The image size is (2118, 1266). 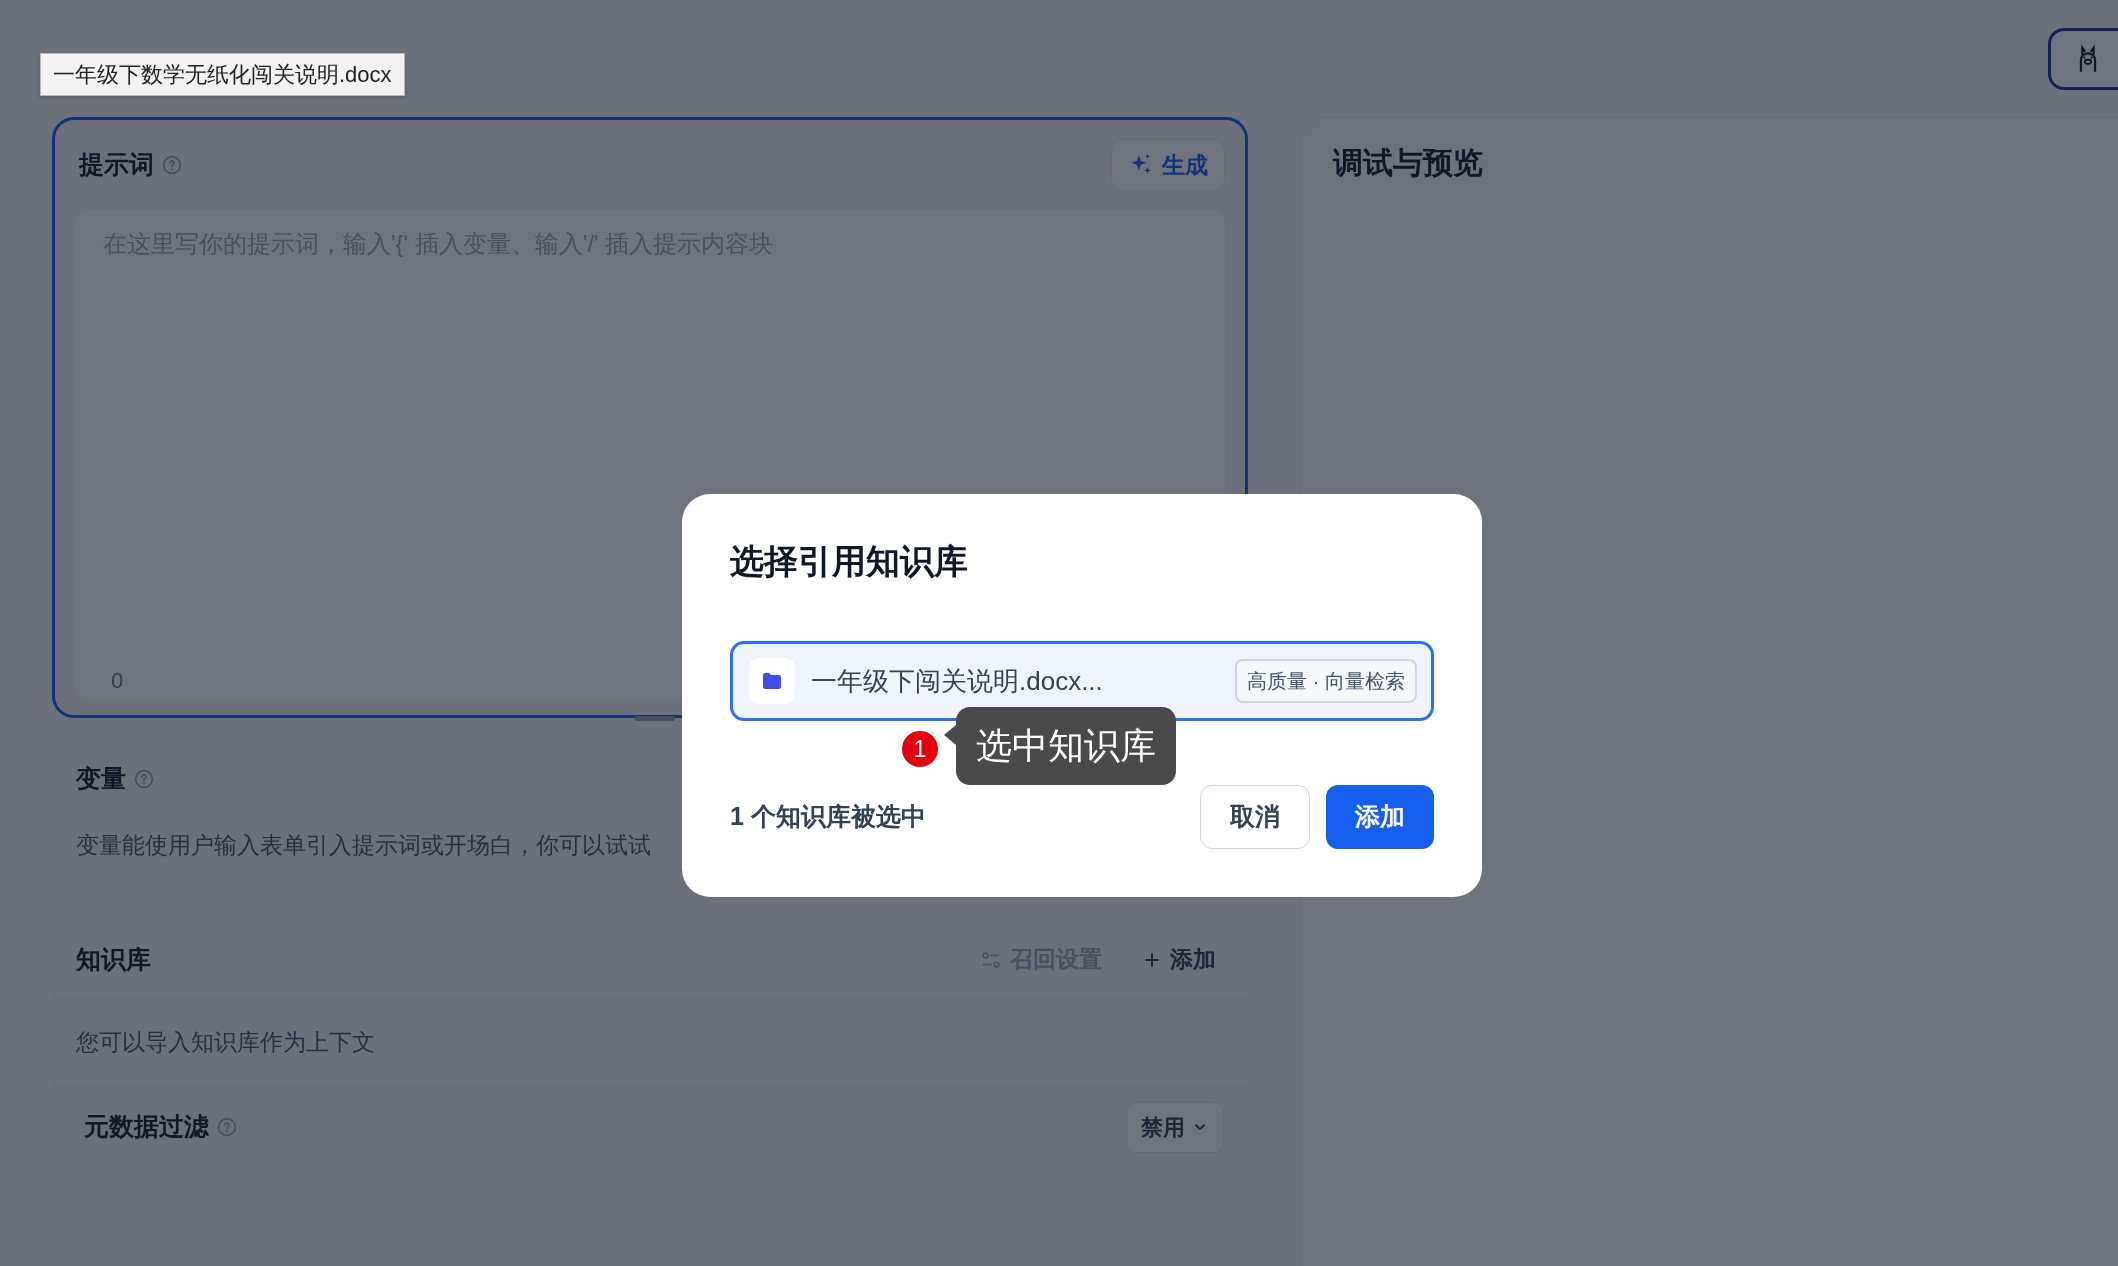 I want to click on section-title: 变量, so click(x=101, y=778).